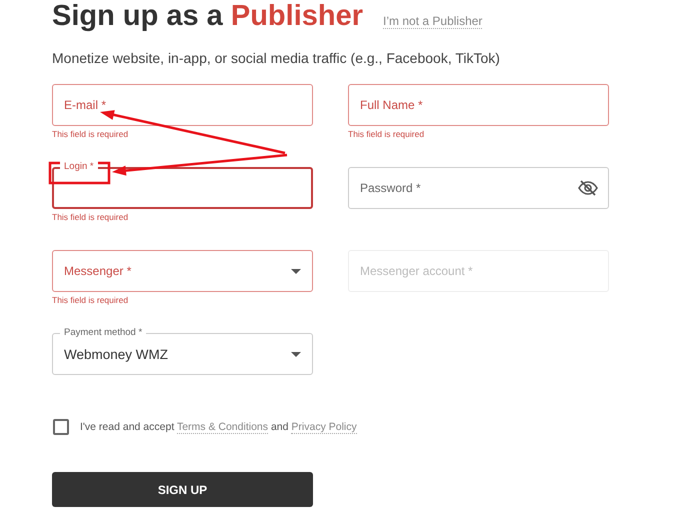 This screenshot has width=688, height=520. I want to click on input-field: Full Name *, so click(478, 101).